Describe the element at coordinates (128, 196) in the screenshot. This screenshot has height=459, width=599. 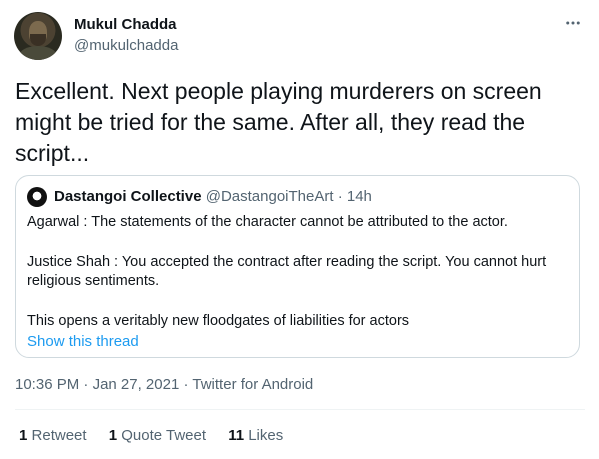
I see `quoted-author-name: Dastangoi Collective` at that location.